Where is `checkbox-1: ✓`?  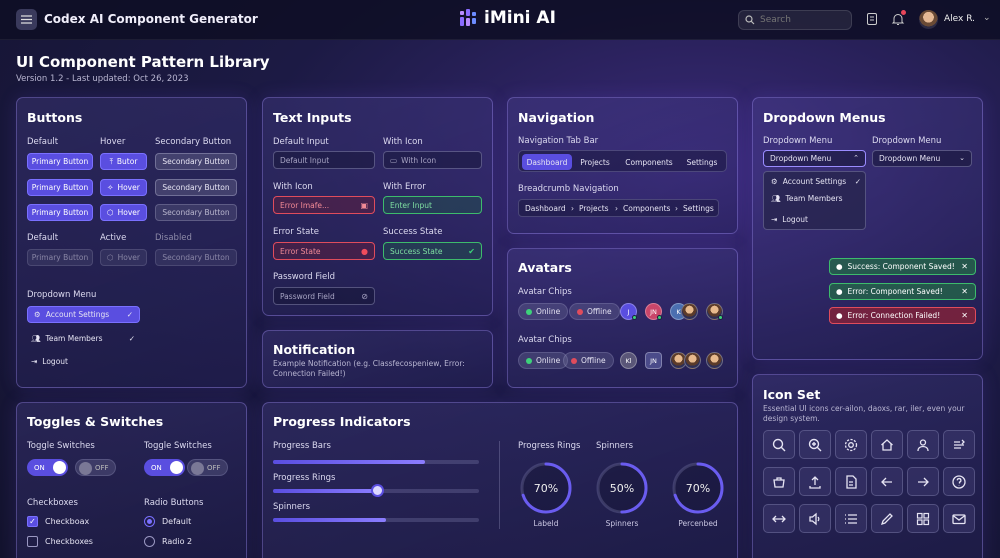
checkbox-1: ✓ is located at coordinates (32, 521).